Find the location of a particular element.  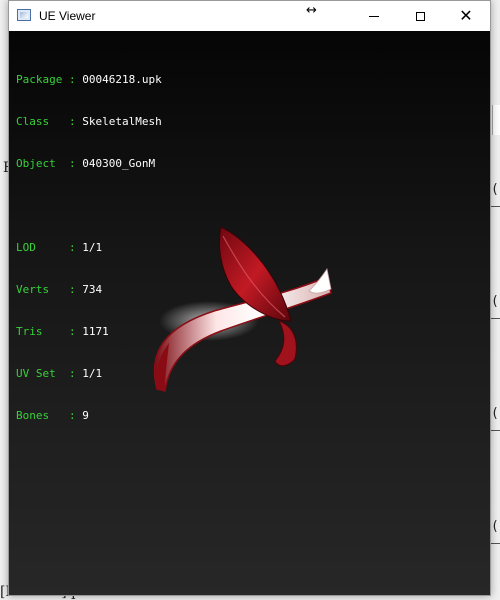

resize-cursor-icon: ↔ is located at coordinates (311, 10).